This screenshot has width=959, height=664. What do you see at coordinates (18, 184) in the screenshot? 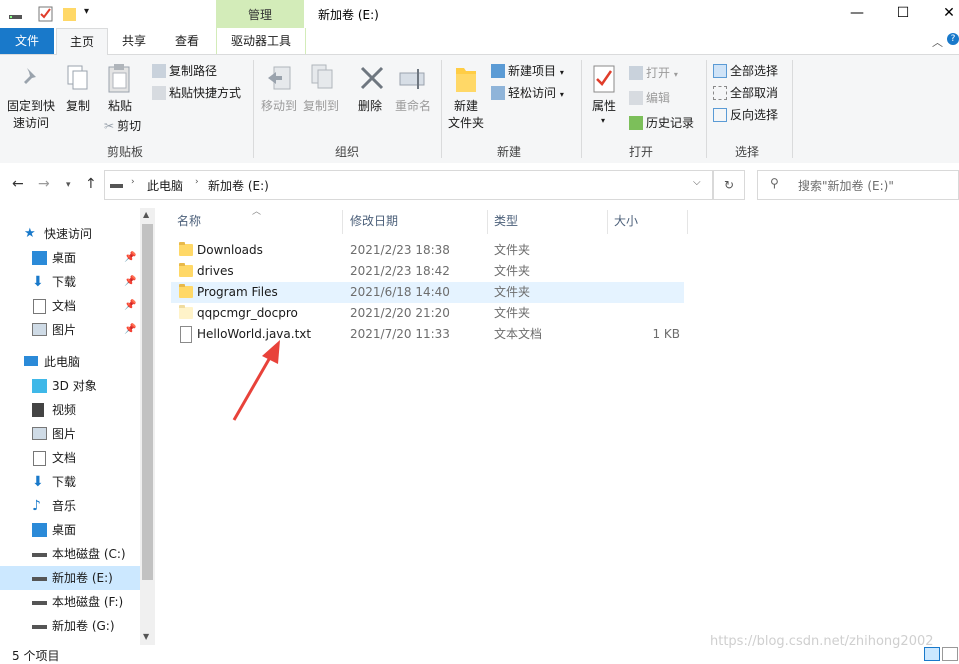
I see `back-arrow-icon: ←` at bounding box center [18, 184].